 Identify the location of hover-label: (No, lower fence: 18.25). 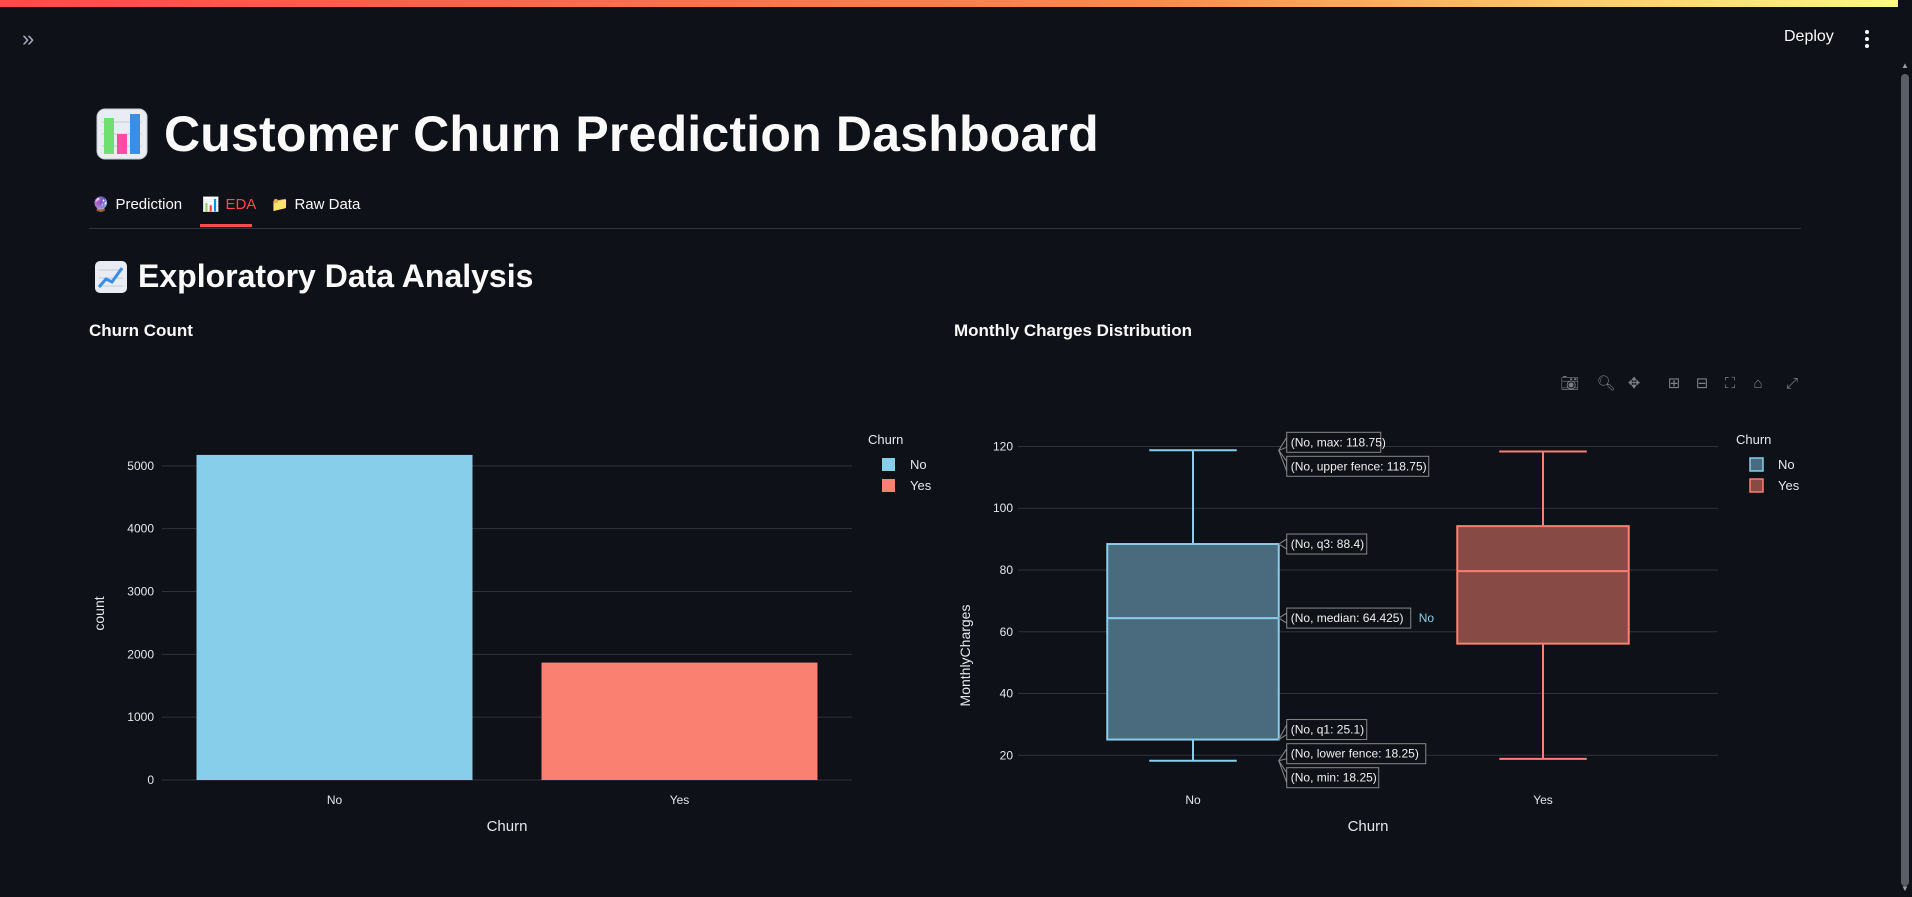
(1355, 754).